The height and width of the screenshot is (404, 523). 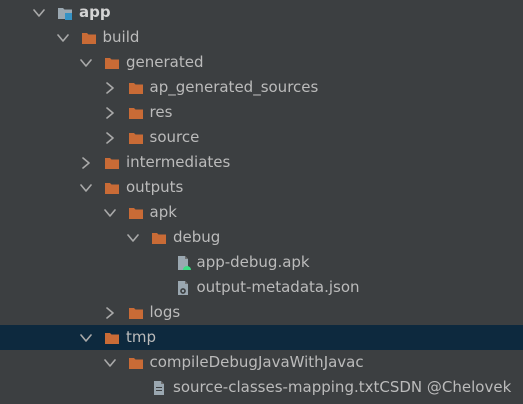 I want to click on tree-item-label: build, so click(x=121, y=37).